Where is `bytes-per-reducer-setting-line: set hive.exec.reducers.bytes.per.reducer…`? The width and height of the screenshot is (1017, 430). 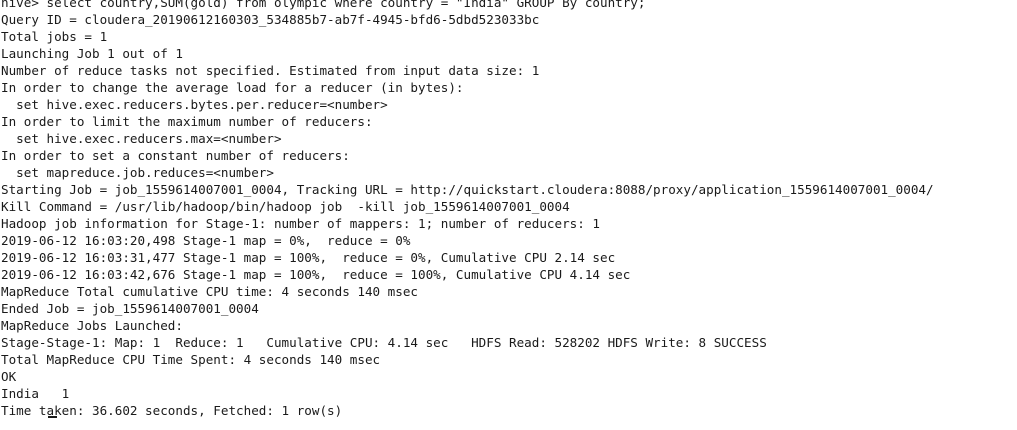 bytes-per-reducer-setting-line: set hive.exec.reducers.bytes.per.reducer… is located at coordinates (194, 104).